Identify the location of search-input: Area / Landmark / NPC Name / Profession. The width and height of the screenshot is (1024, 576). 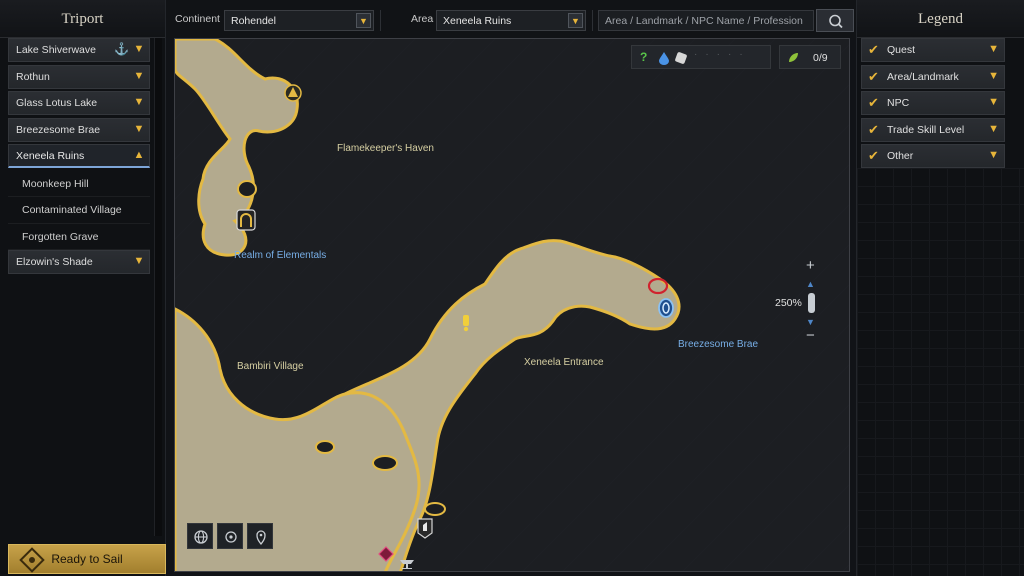
(706, 20).